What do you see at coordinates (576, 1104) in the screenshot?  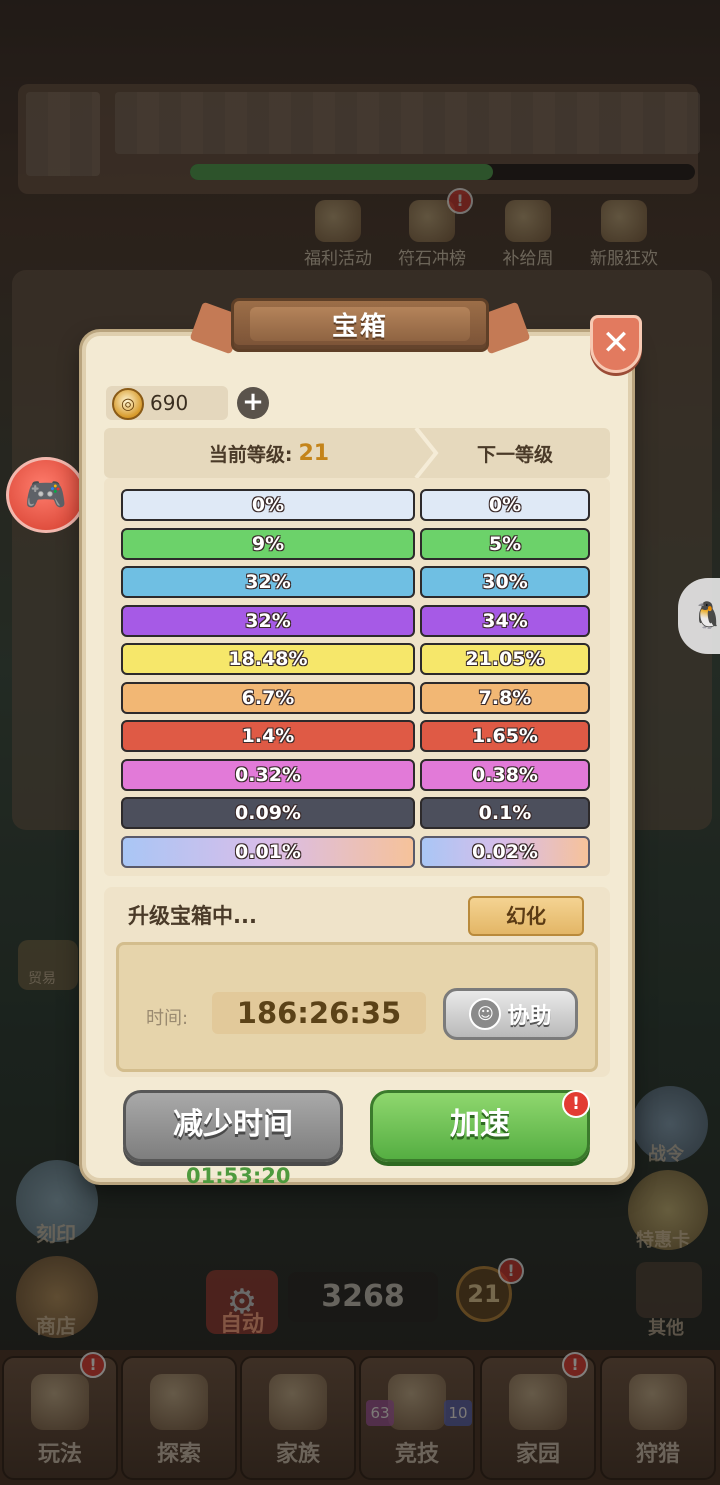 I see `speed-up-badge: !` at bounding box center [576, 1104].